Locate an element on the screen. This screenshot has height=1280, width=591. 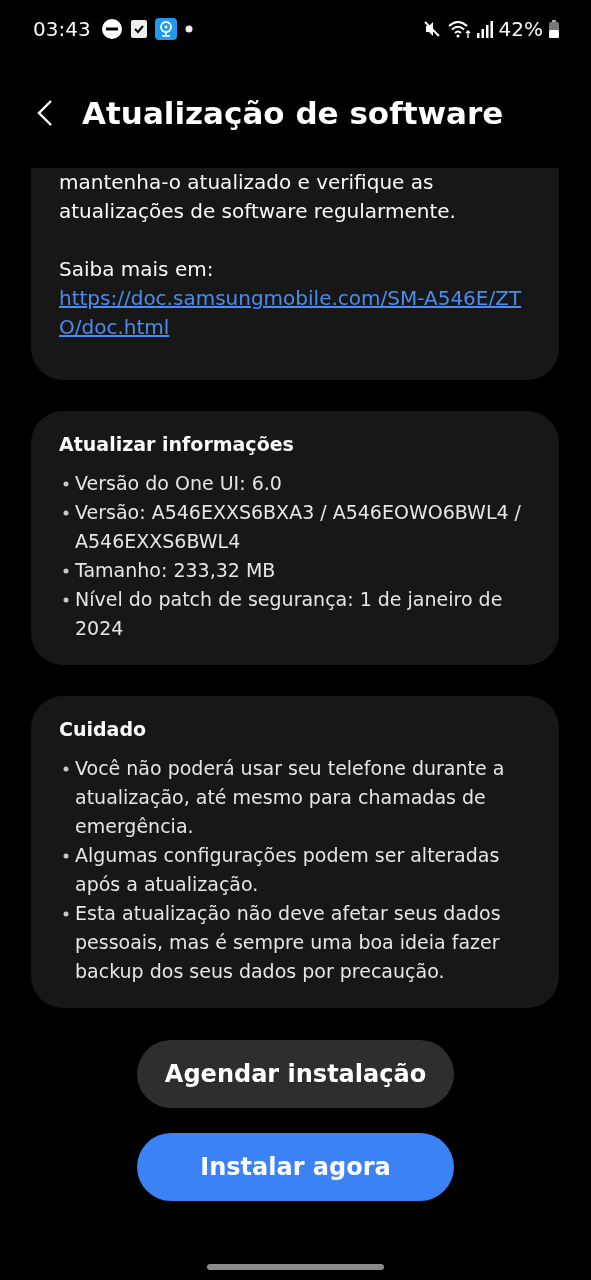
battery-icon is located at coordinates (554, 29).